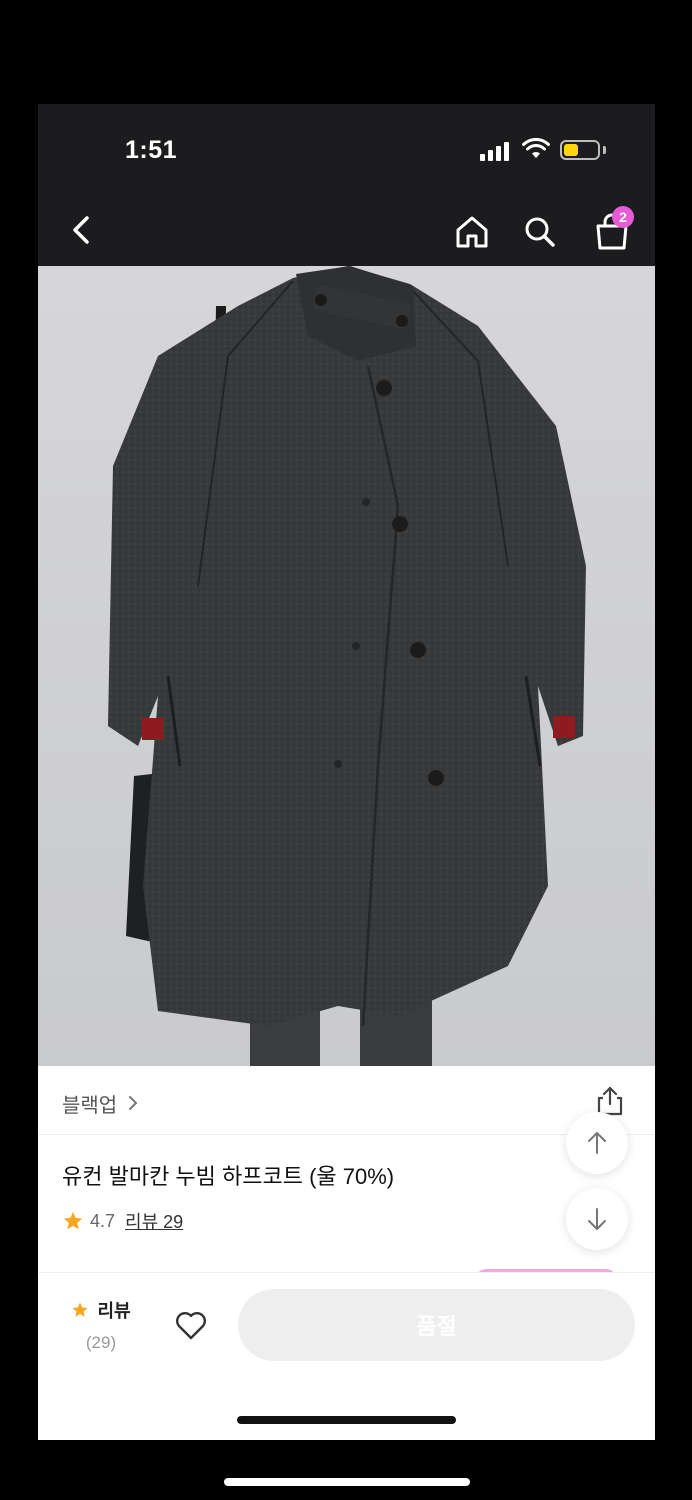  What do you see at coordinates (580, 150) in the screenshot?
I see `battery-icon` at bounding box center [580, 150].